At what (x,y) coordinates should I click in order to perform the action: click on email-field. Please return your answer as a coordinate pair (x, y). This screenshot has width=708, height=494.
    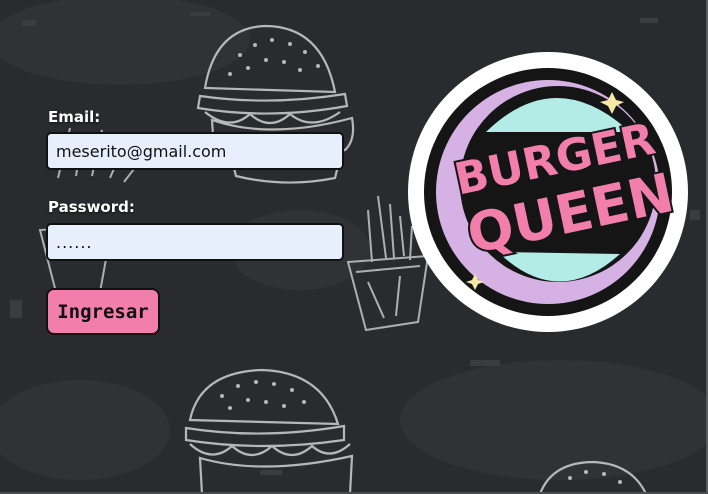
    Looking at the image, I should click on (195, 151).